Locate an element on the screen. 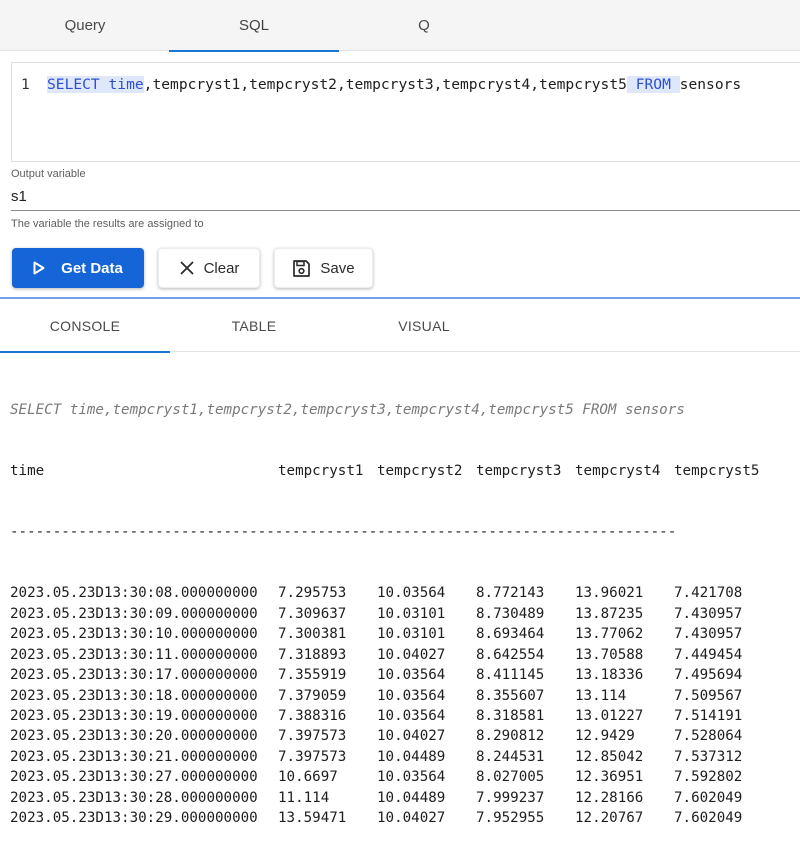  tab-visual: VISUAL is located at coordinates (424, 325).